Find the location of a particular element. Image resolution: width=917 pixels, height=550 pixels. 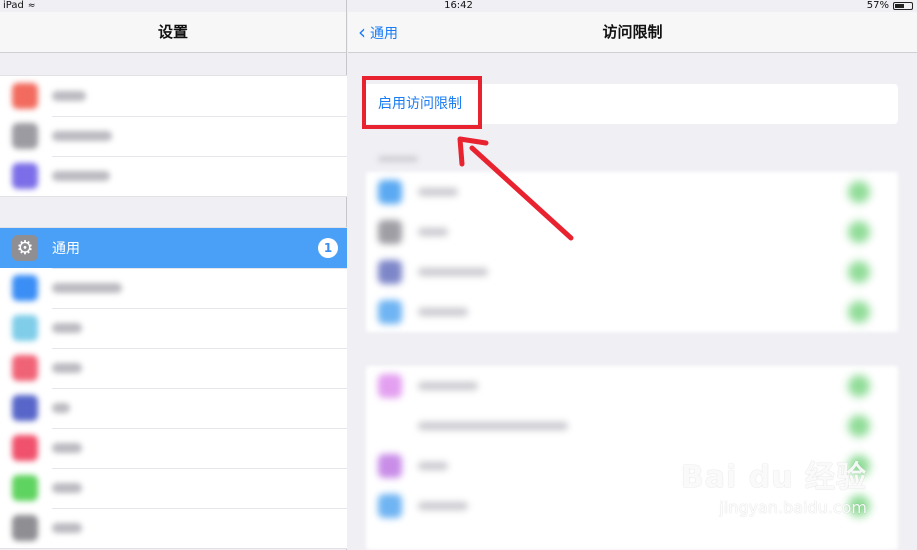

notification-badge: 1 is located at coordinates (328, 248).